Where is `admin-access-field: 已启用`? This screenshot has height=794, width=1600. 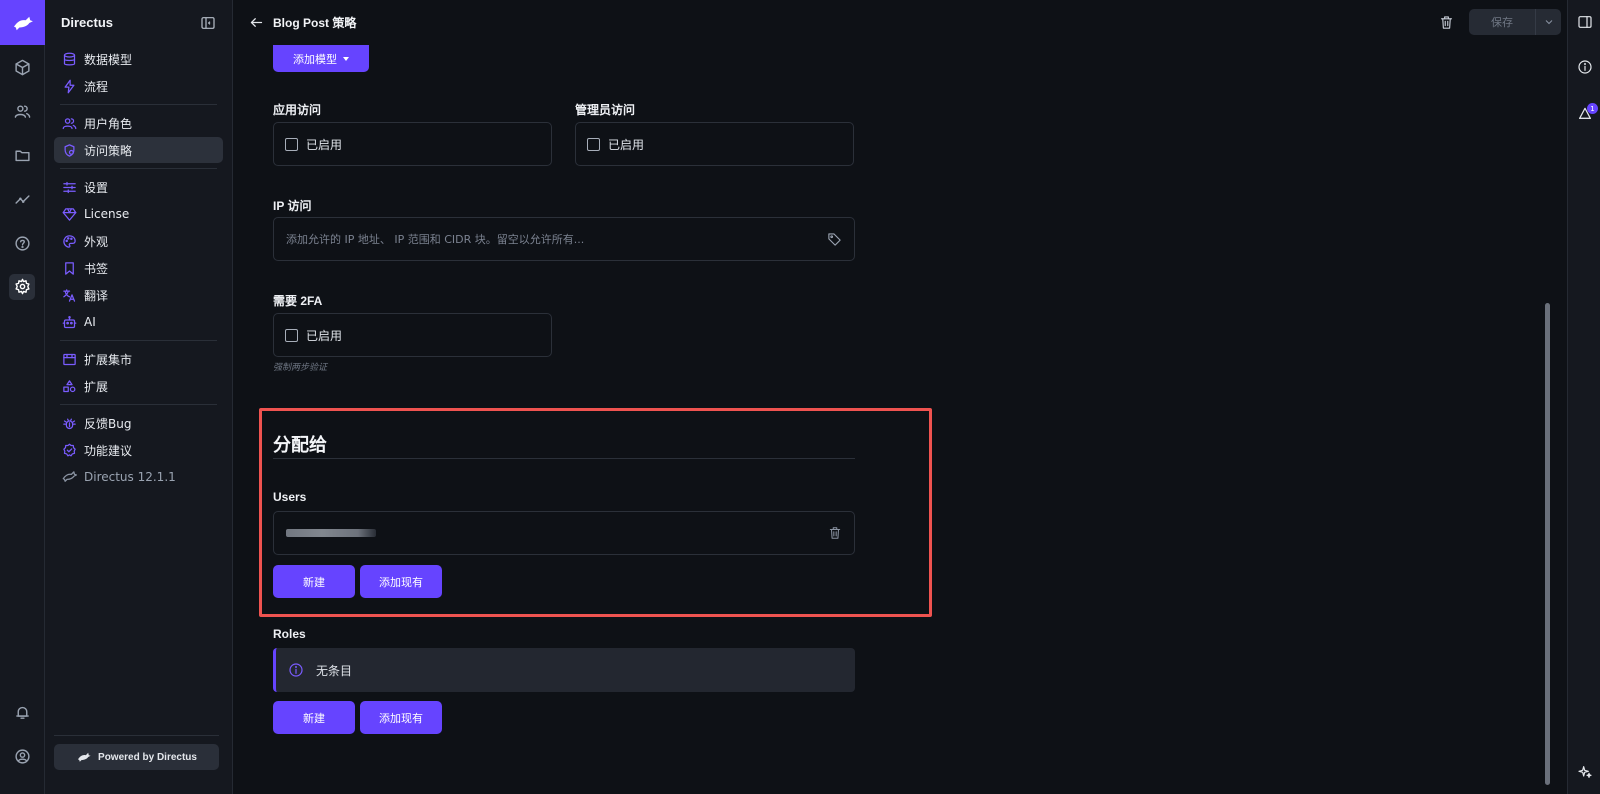
admin-access-field: 已启用 is located at coordinates (714, 144).